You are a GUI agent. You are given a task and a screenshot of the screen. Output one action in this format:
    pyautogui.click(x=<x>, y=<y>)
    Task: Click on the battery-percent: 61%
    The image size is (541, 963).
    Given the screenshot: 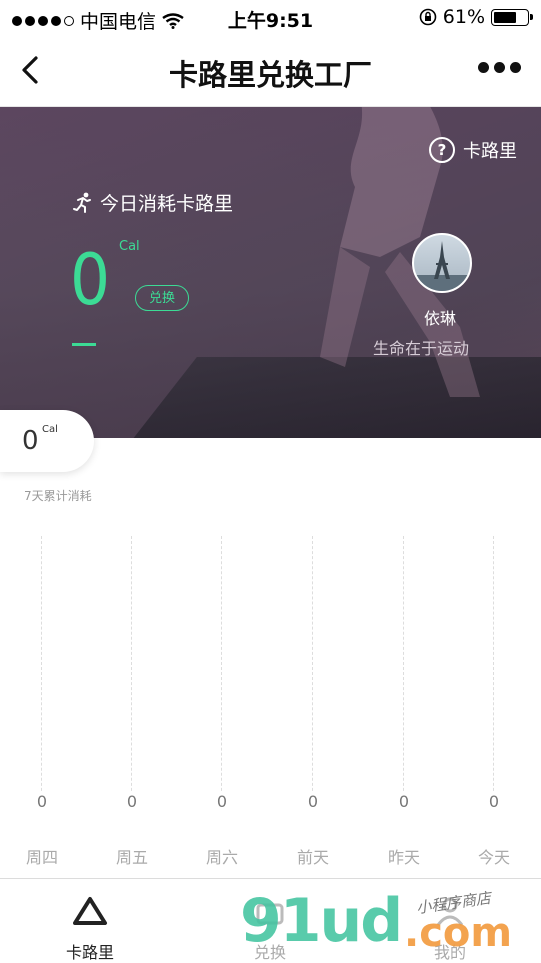 What is the action you would take?
    pyautogui.click(x=463, y=17)
    